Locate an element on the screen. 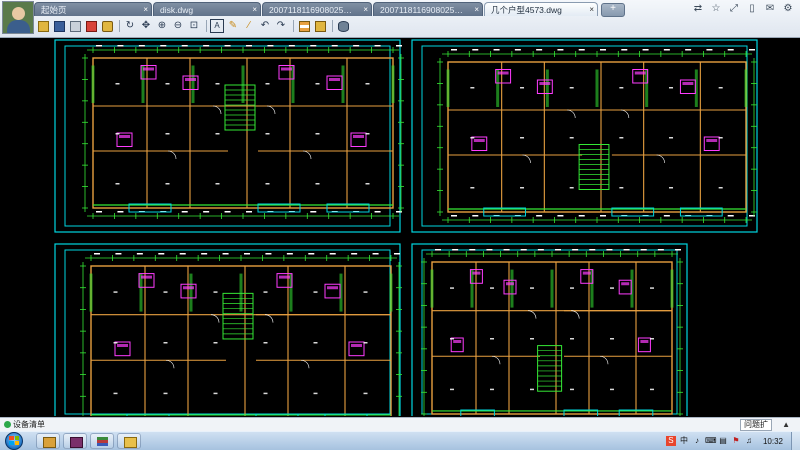  zoom-extents-icon: ⊡ is located at coordinates (194, 26).